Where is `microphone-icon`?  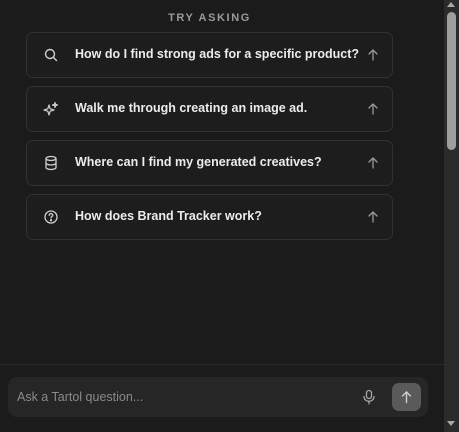 microphone-icon is located at coordinates (369, 397).